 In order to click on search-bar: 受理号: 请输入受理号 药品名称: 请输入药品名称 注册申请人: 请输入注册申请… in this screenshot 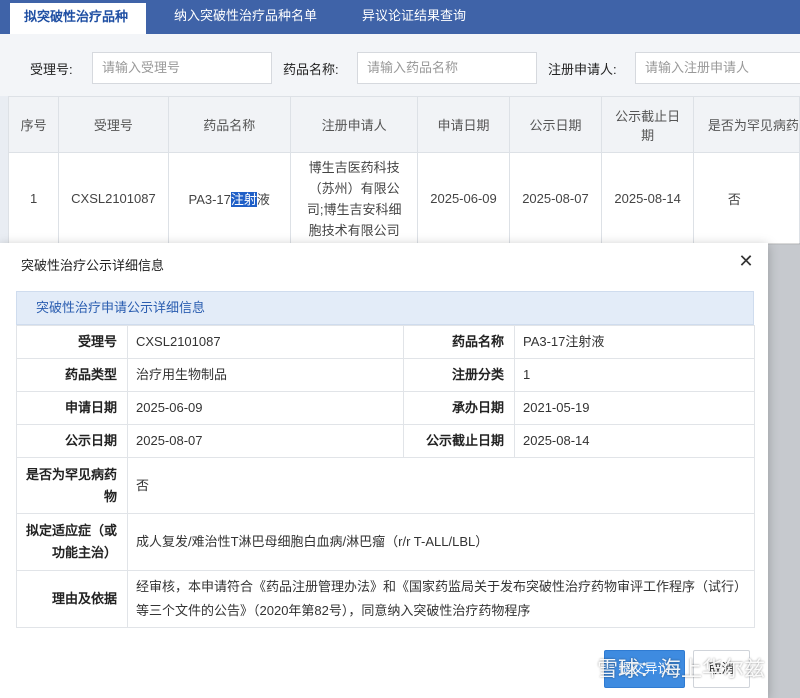, I will do `click(400, 65)`.